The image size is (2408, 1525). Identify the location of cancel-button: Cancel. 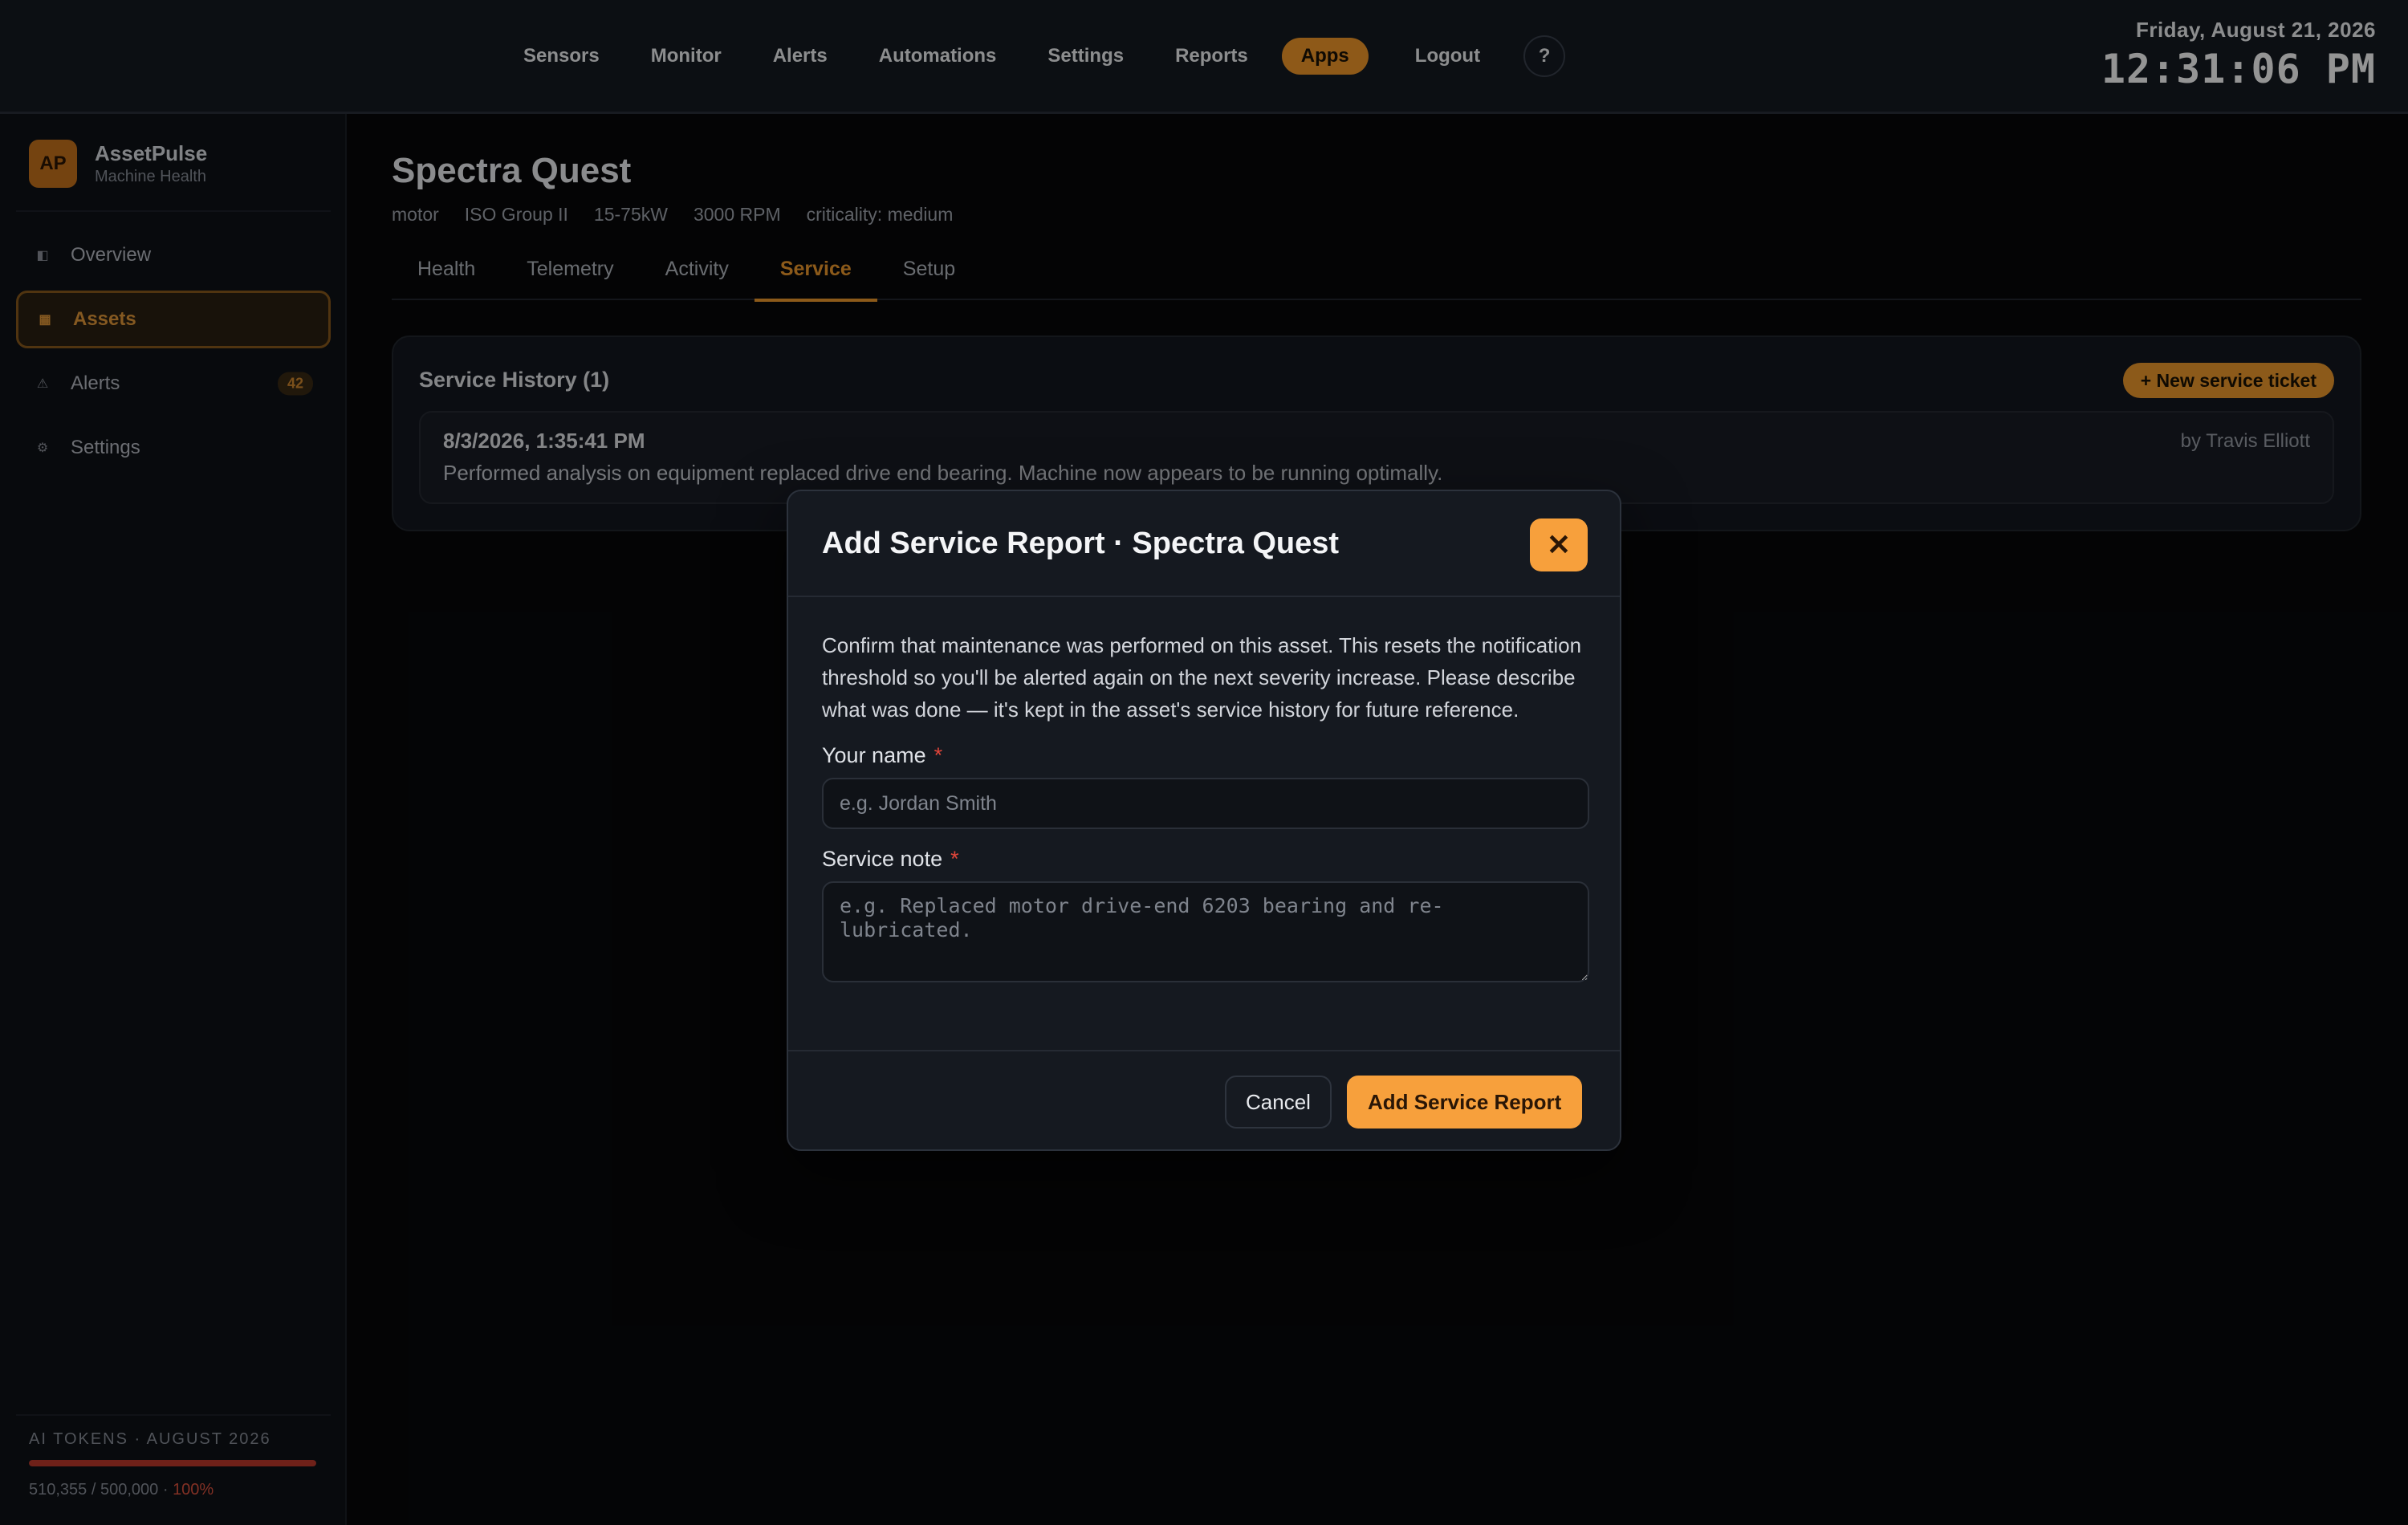
(1278, 1102).